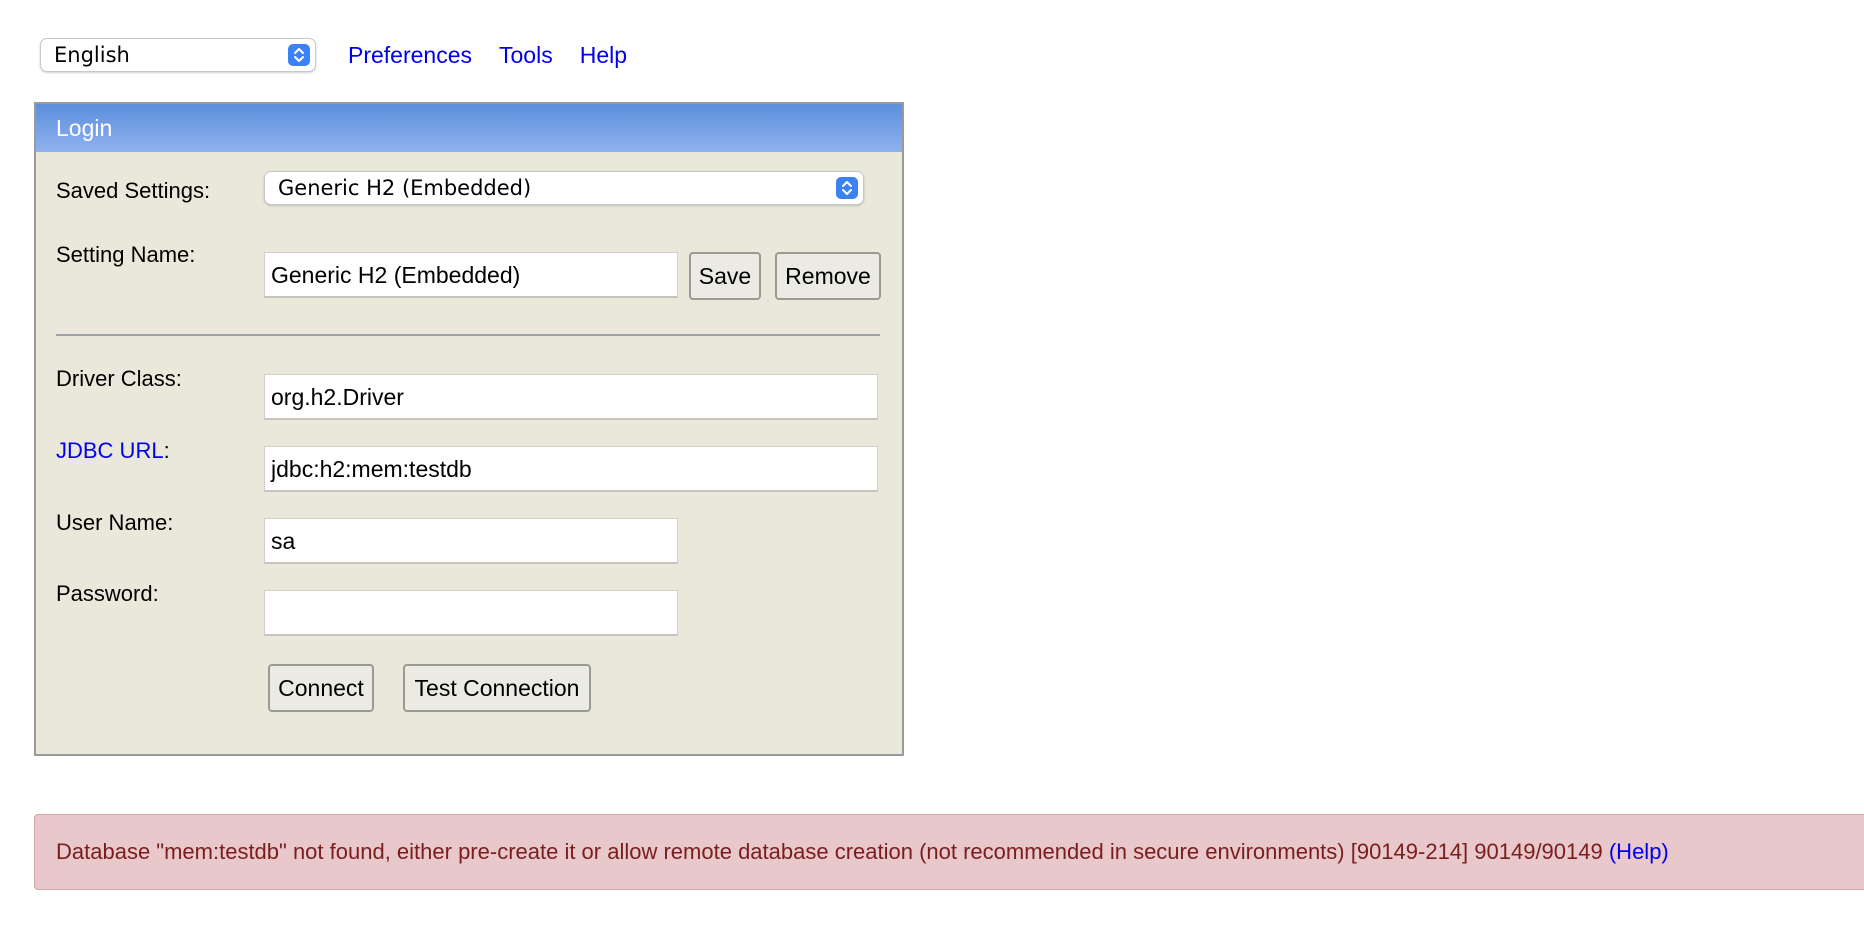 The image size is (1864, 942). I want to click on divider, so click(468, 335).